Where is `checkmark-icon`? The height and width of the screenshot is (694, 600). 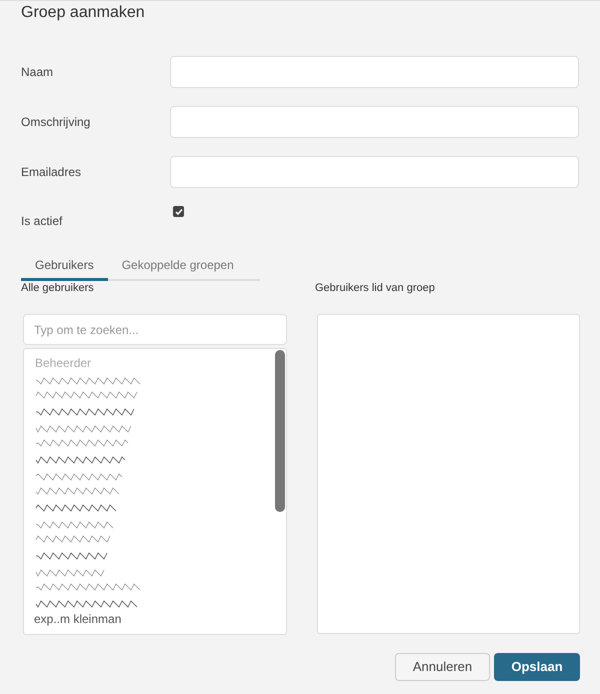 checkmark-icon is located at coordinates (178, 212).